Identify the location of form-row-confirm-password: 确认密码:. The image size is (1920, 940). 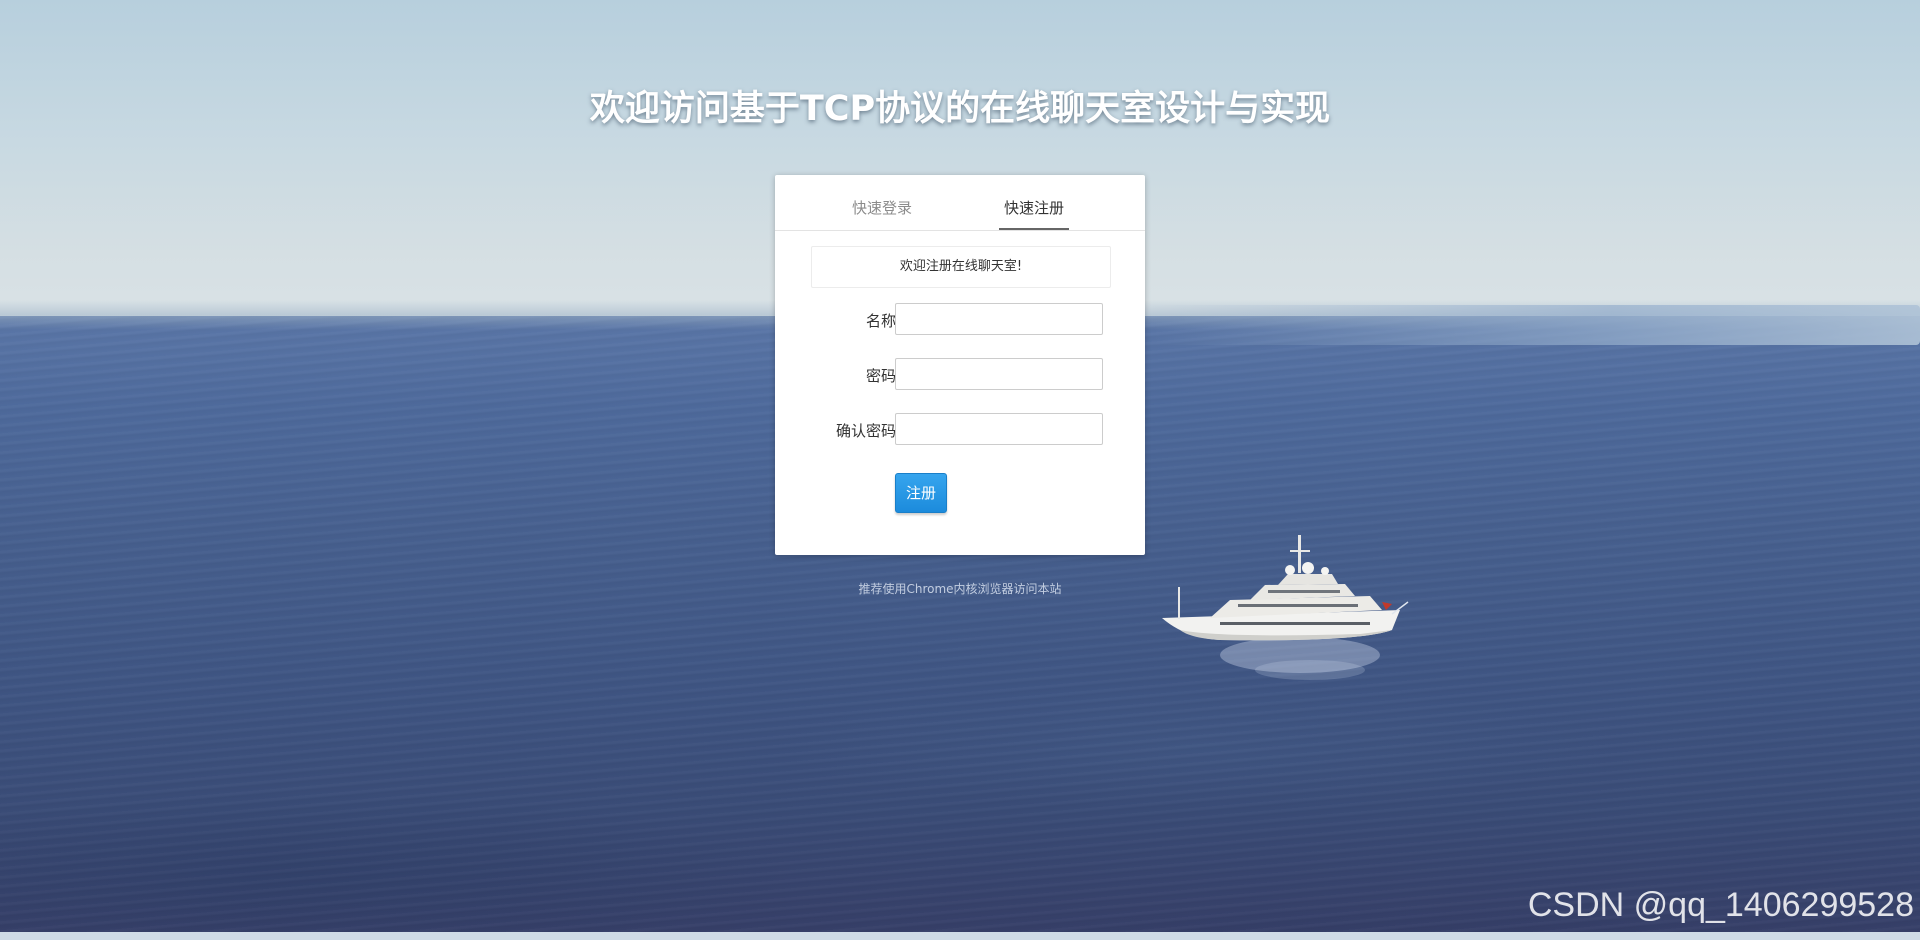
(960, 431).